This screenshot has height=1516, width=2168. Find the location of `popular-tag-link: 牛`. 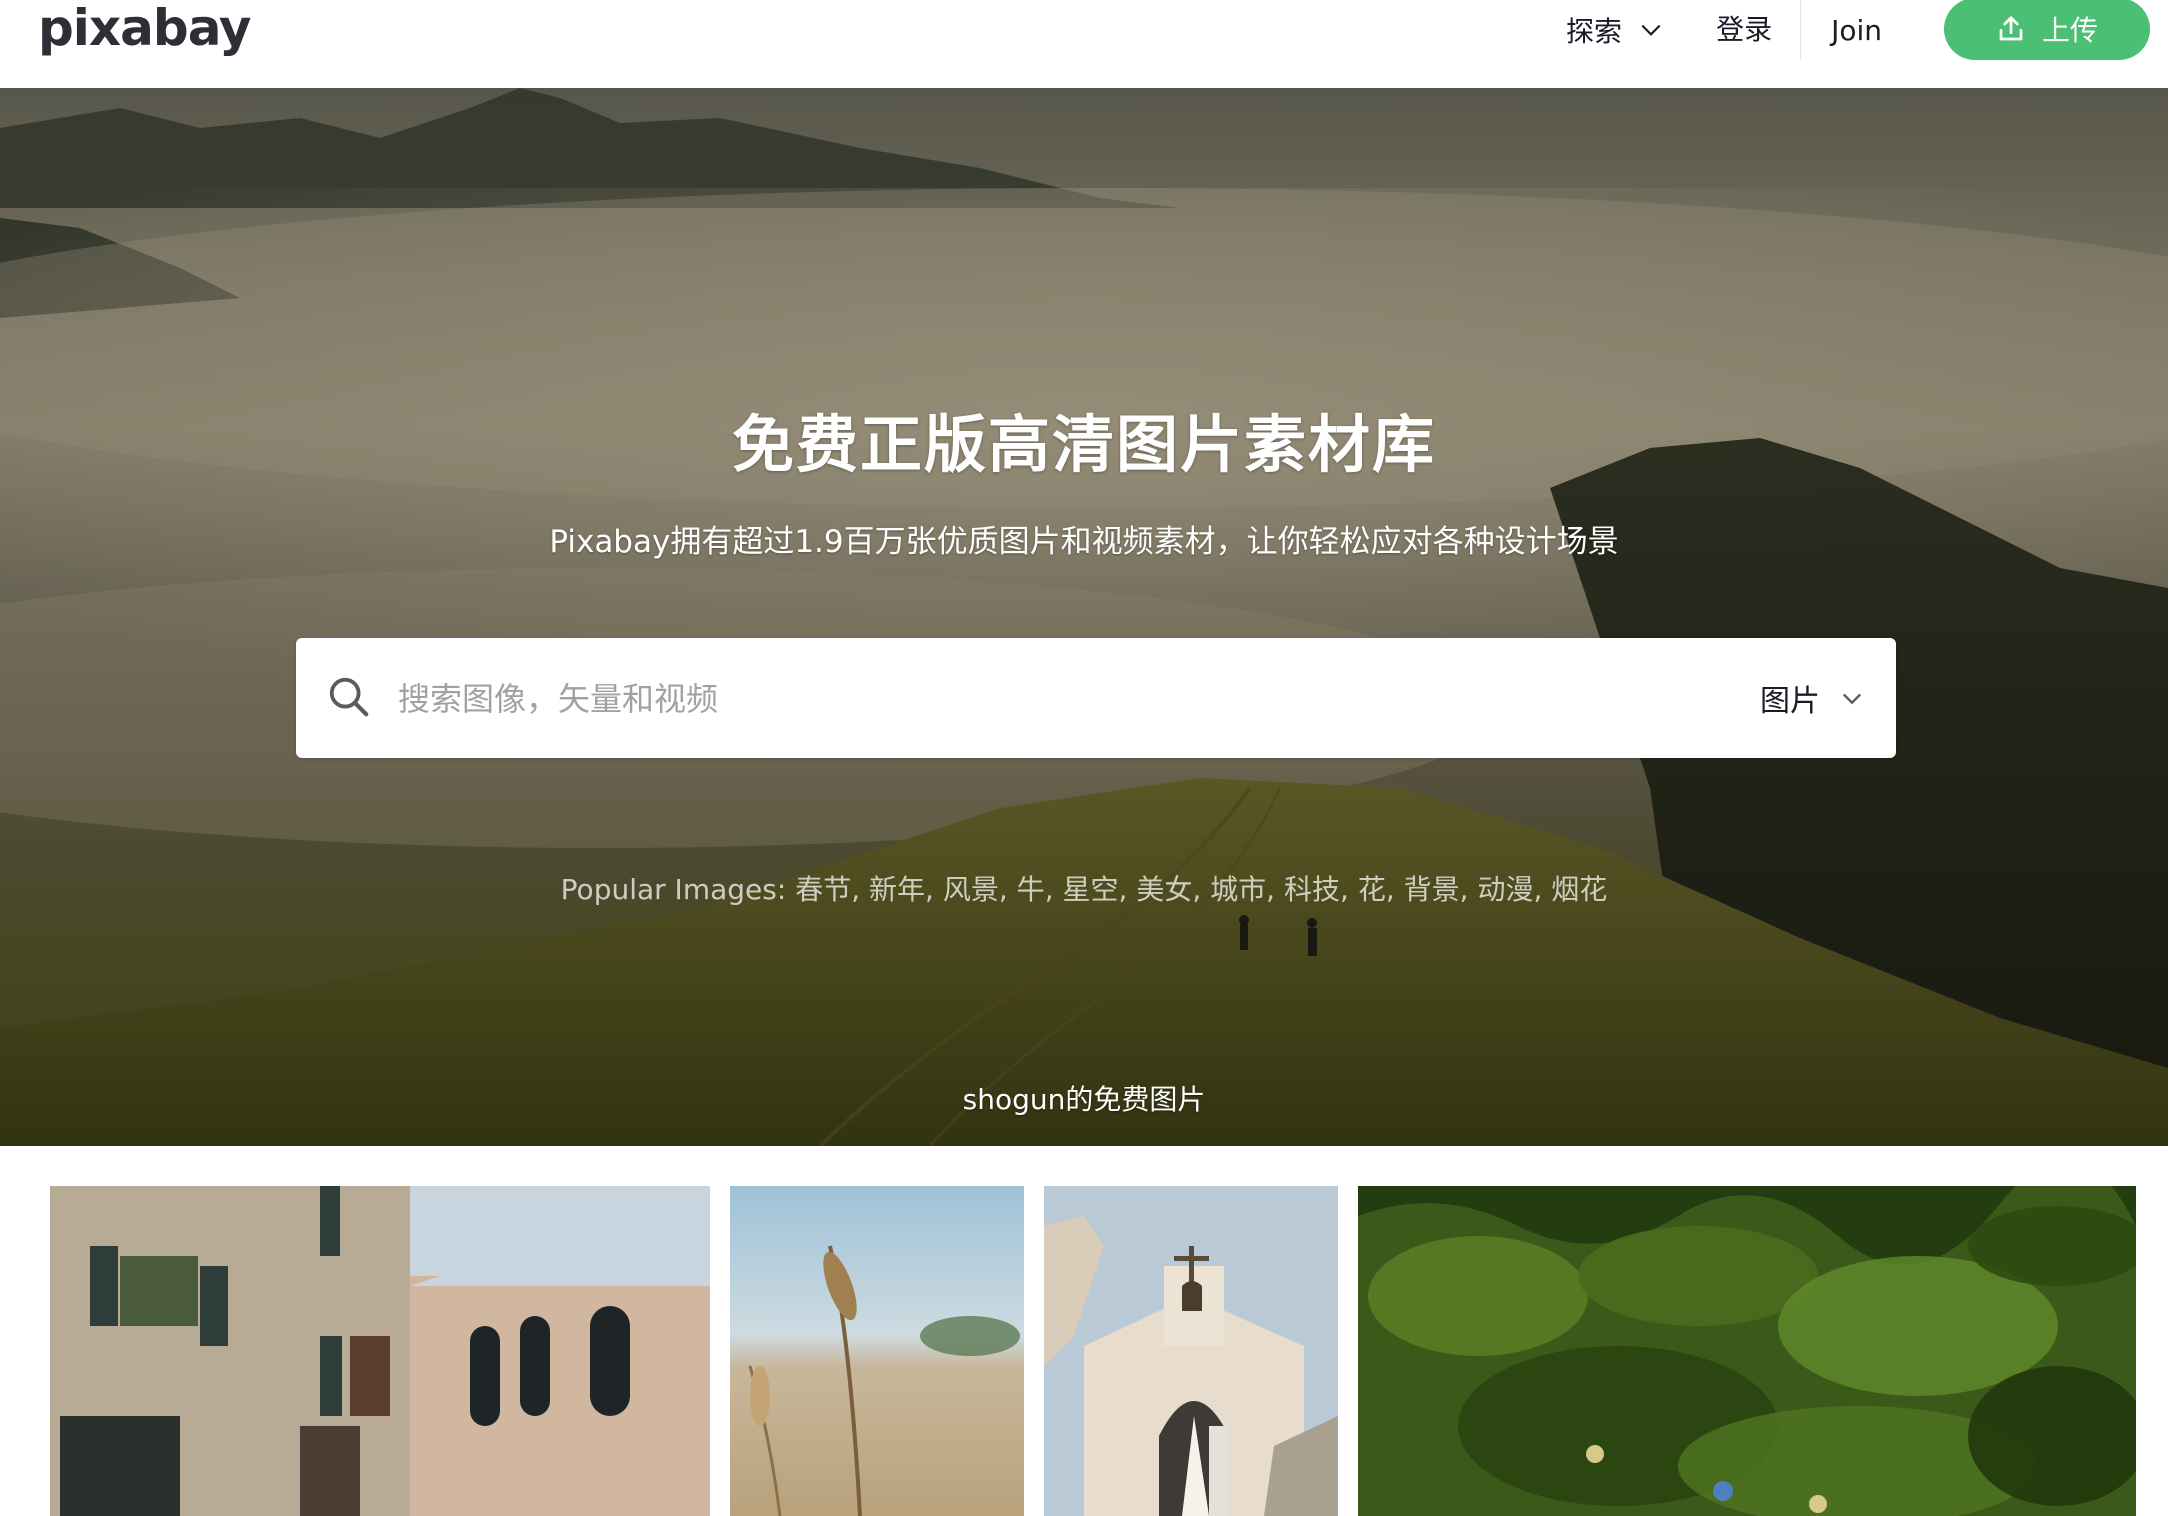

popular-tag-link: 牛 is located at coordinates (1031, 889).